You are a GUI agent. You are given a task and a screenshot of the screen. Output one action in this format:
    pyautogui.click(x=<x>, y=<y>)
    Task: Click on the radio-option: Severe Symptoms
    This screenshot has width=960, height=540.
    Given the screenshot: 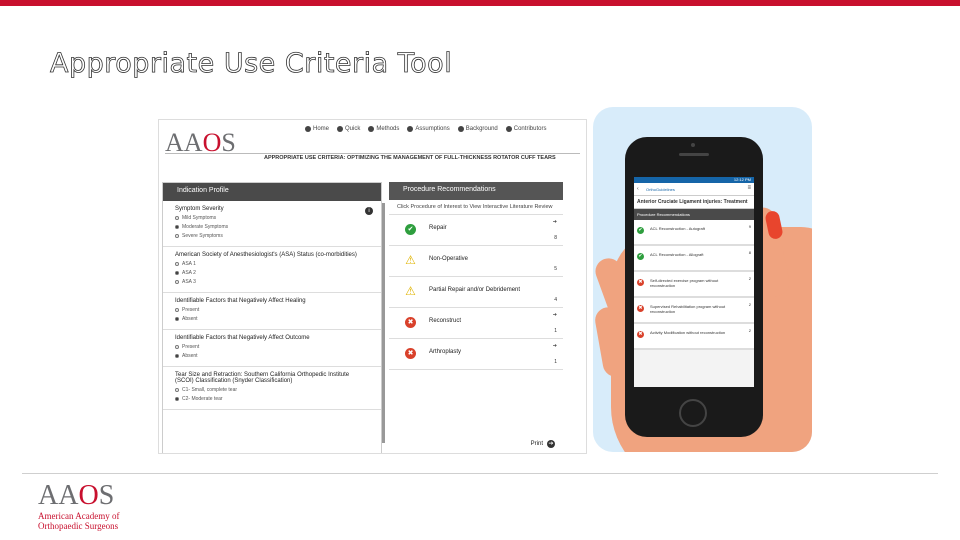 What is the action you would take?
    pyautogui.click(x=272, y=236)
    